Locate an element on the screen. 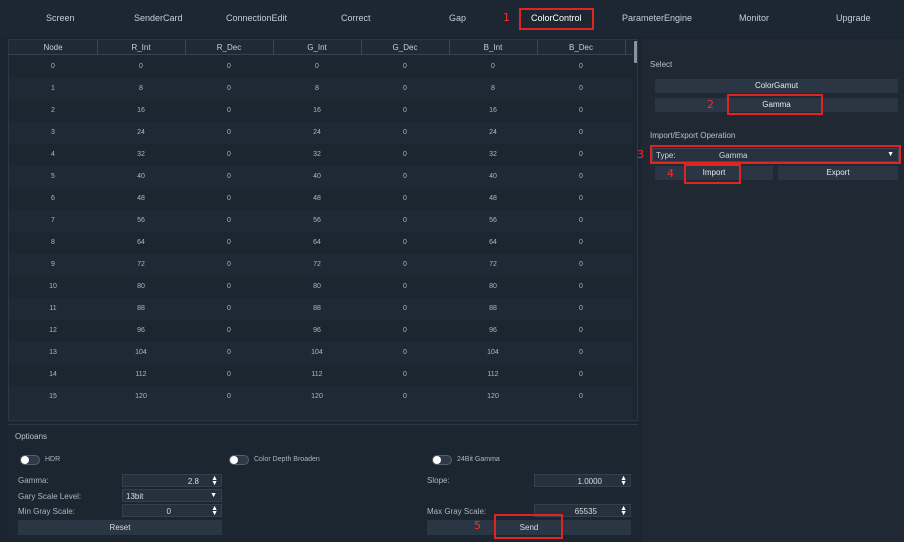 The image size is (904, 542). gamma24-toggle is located at coordinates (442, 460).